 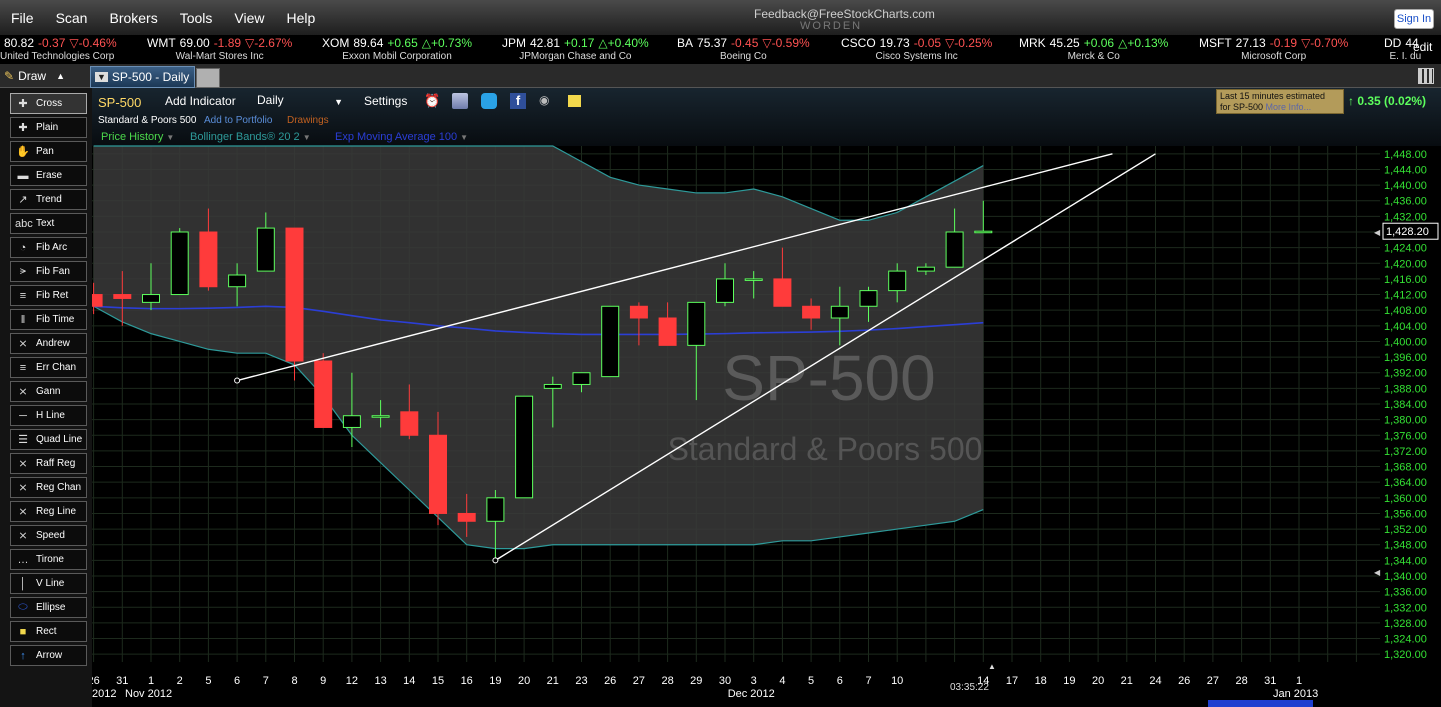 I want to click on tool-label: Speed, so click(x=50, y=535).